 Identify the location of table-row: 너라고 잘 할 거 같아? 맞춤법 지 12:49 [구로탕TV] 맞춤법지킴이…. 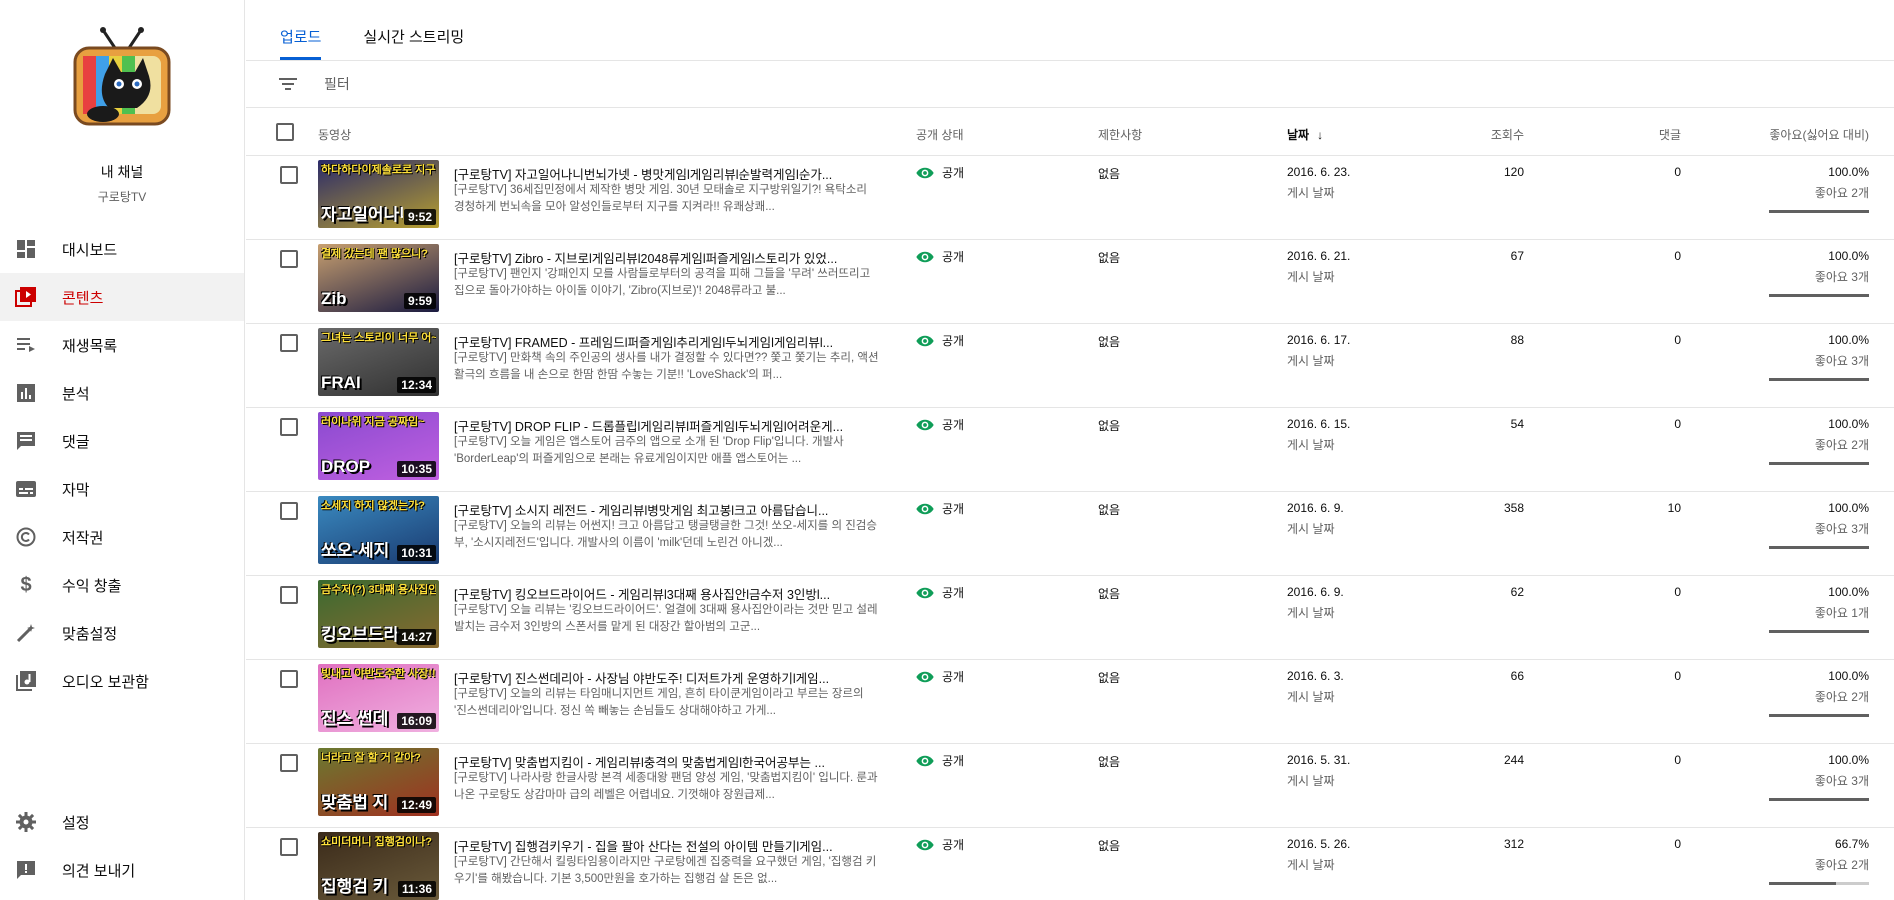
(1070, 786).